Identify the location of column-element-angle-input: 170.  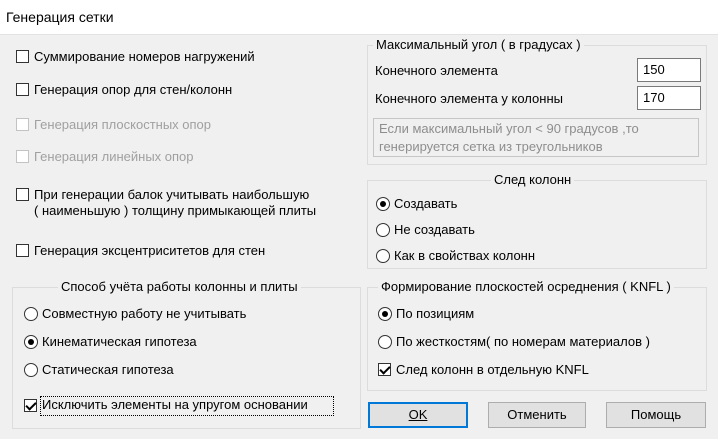
(669, 98).